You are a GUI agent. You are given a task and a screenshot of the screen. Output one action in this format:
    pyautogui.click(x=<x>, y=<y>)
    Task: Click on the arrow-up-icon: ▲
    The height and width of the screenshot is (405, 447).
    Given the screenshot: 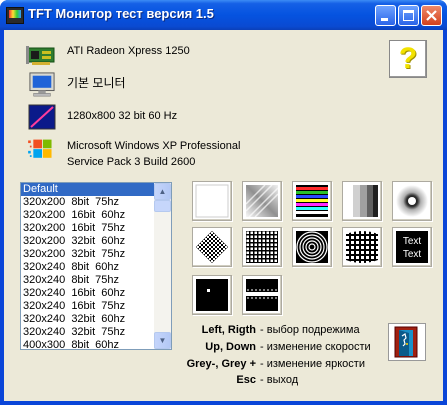 What is the action you would take?
    pyautogui.click(x=162, y=191)
    